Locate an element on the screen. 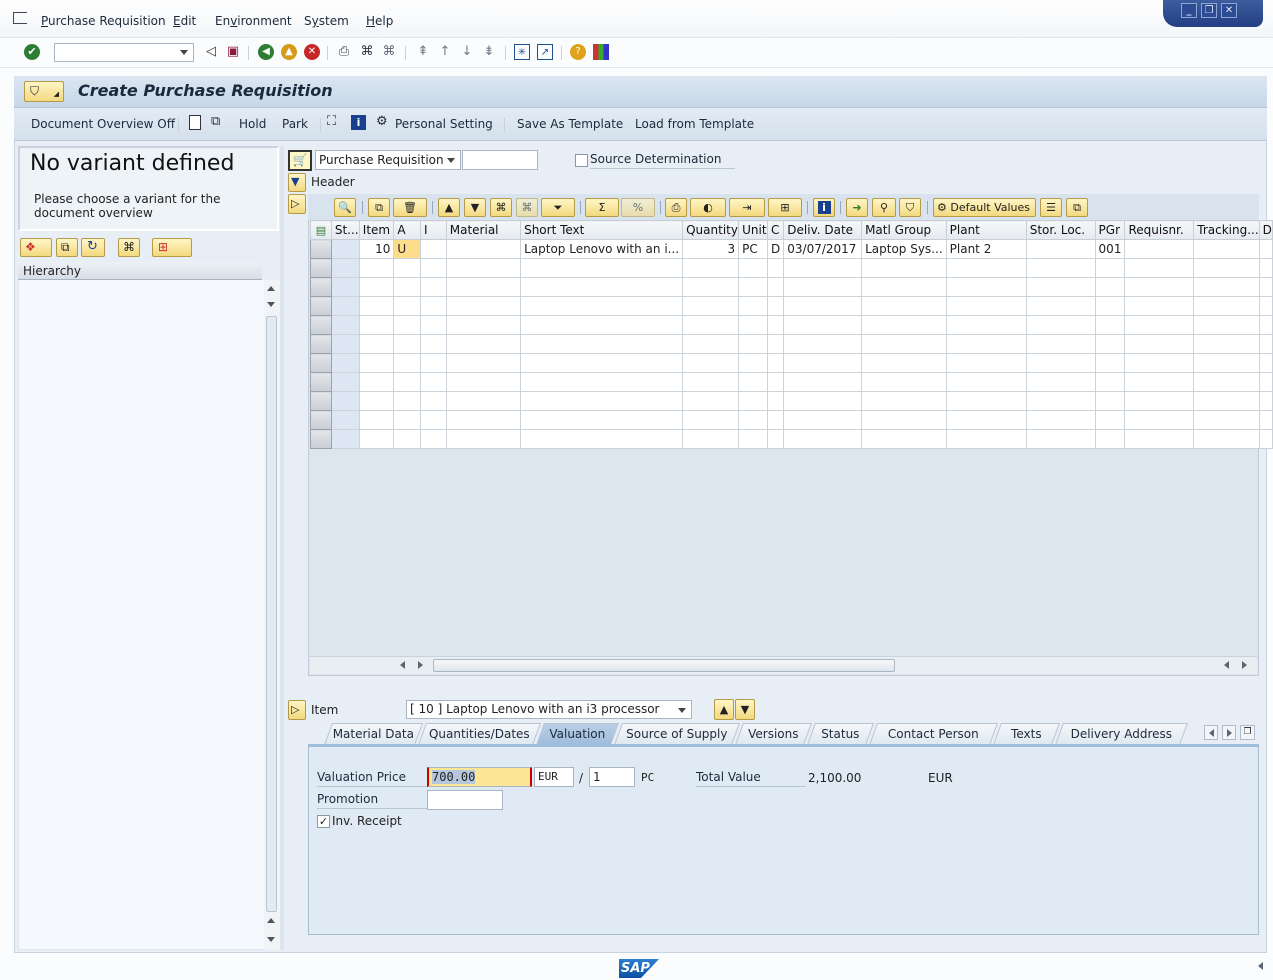  info-button: i is located at coordinates (824, 207).